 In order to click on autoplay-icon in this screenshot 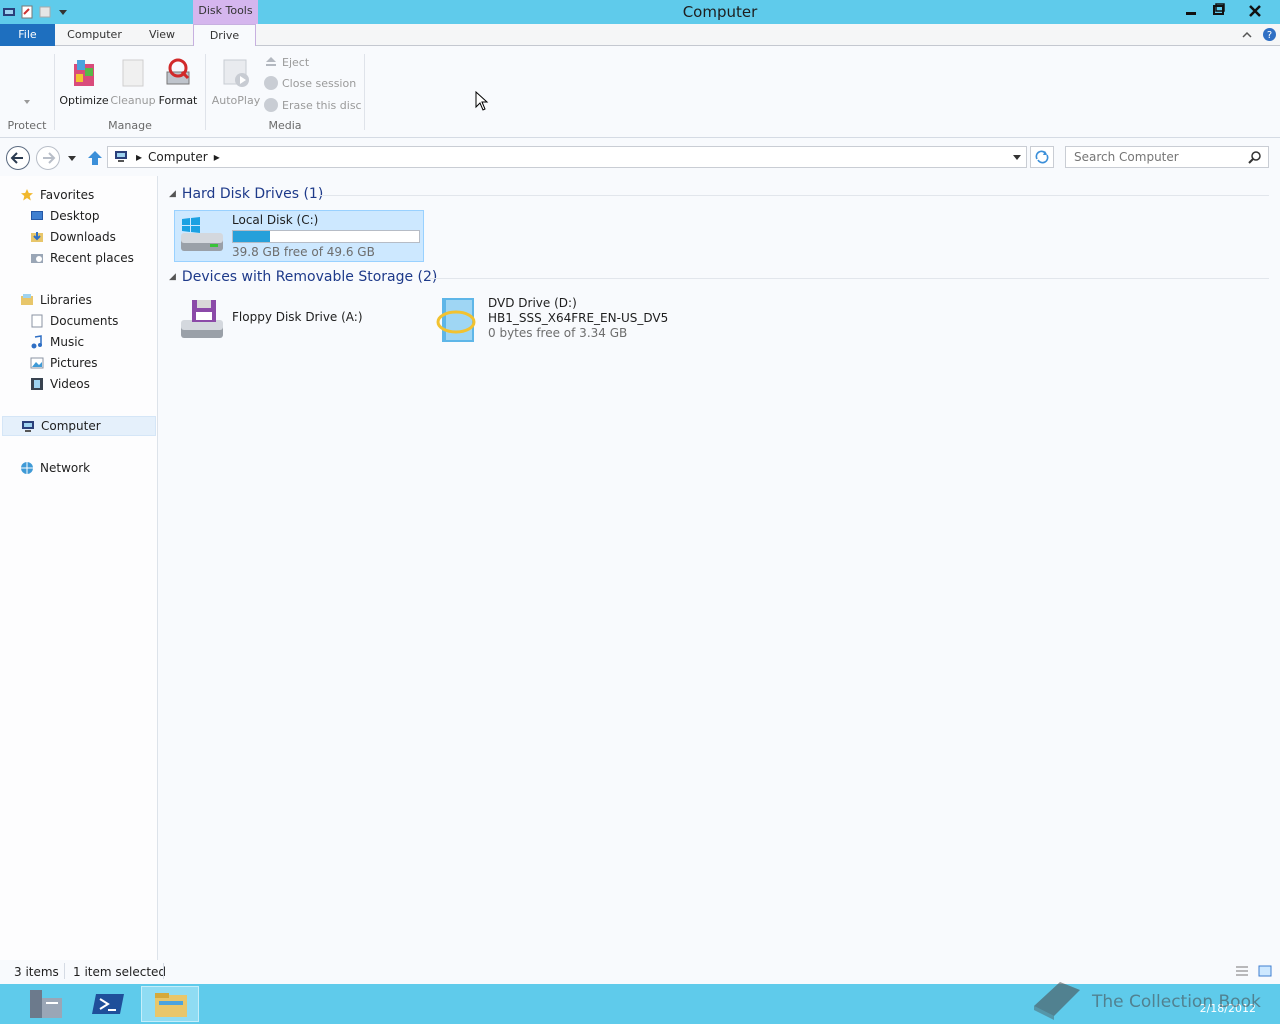, I will do `click(236, 74)`.